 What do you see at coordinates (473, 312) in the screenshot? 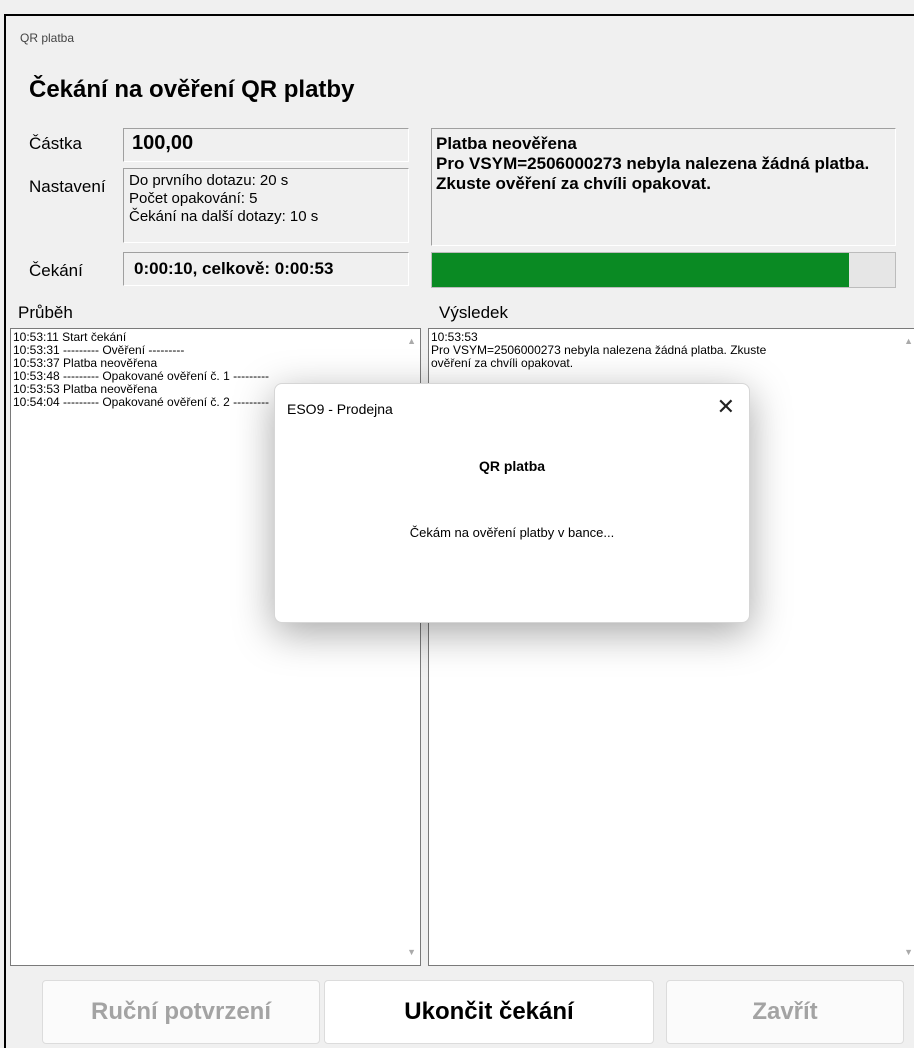
I see `log-right-title: Výsledek` at bounding box center [473, 312].